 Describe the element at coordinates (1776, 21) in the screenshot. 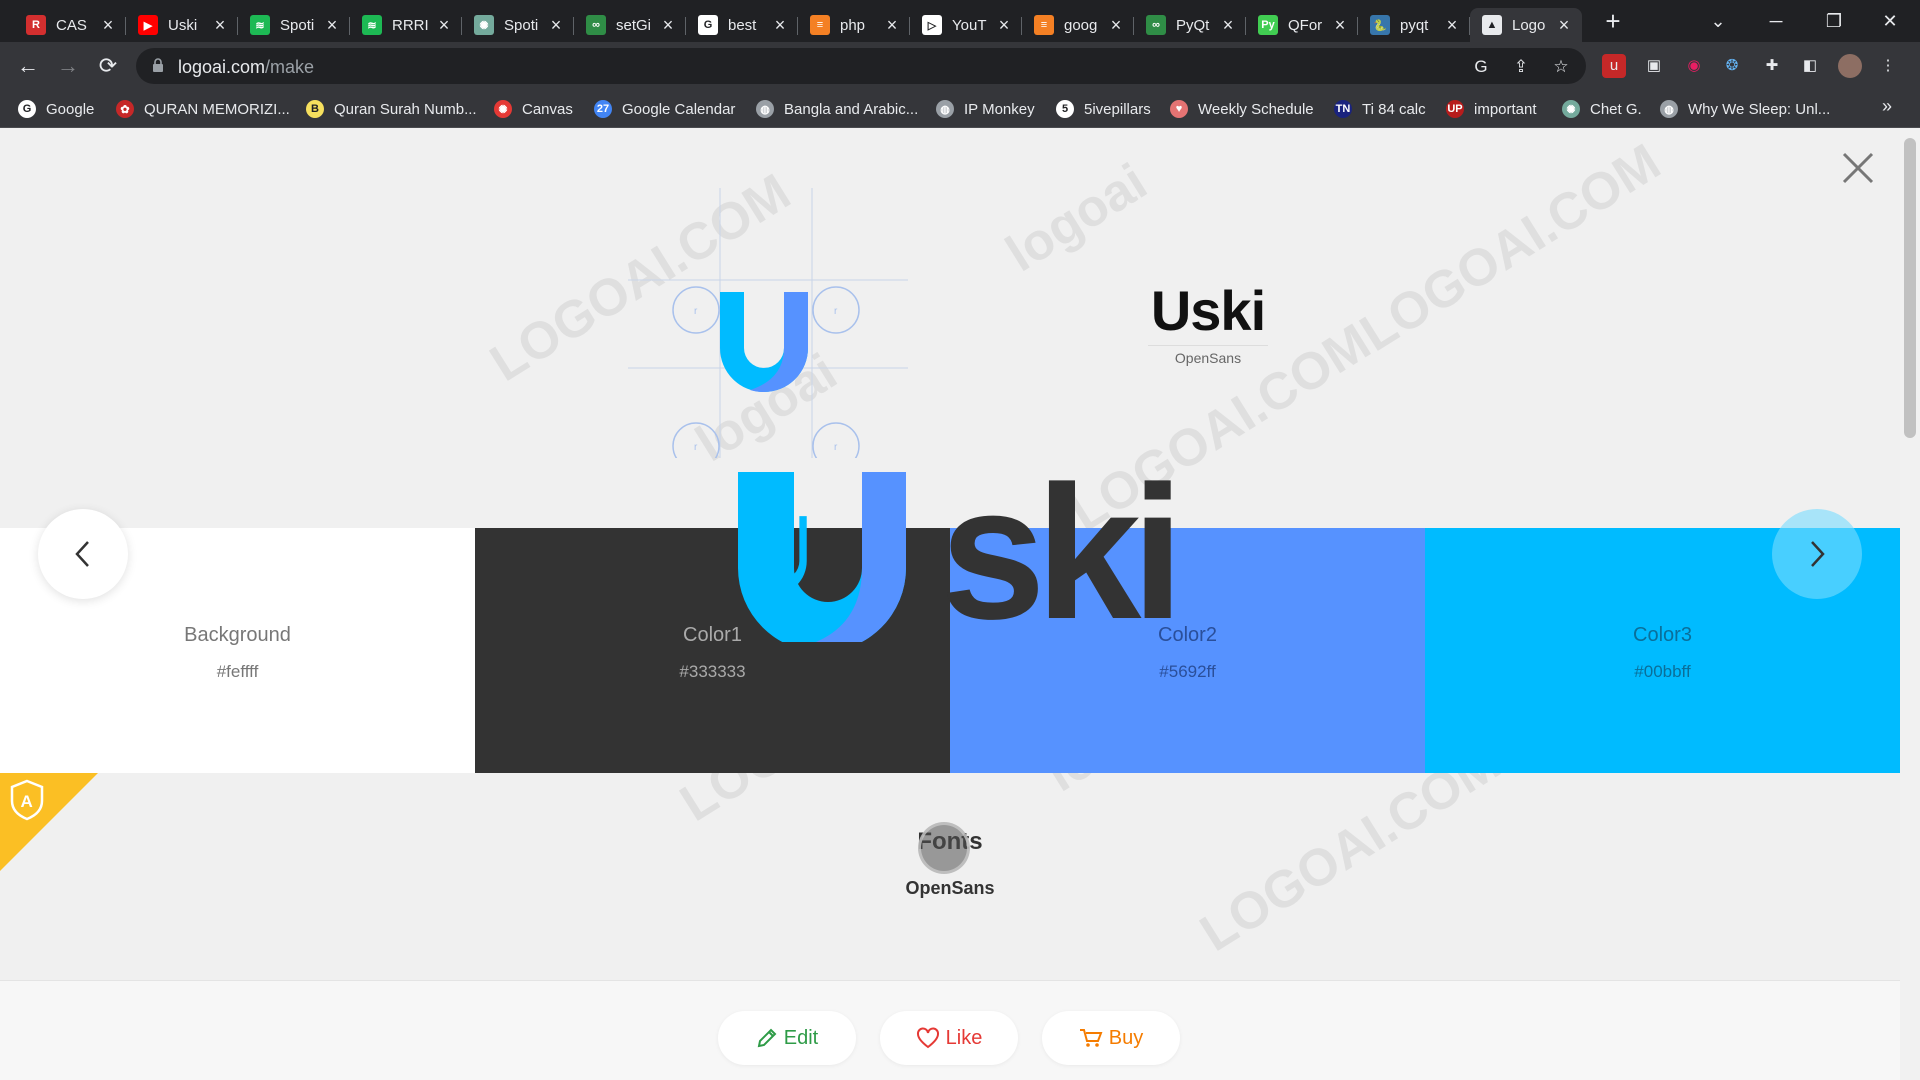

I see `minimize-button: ─` at that location.